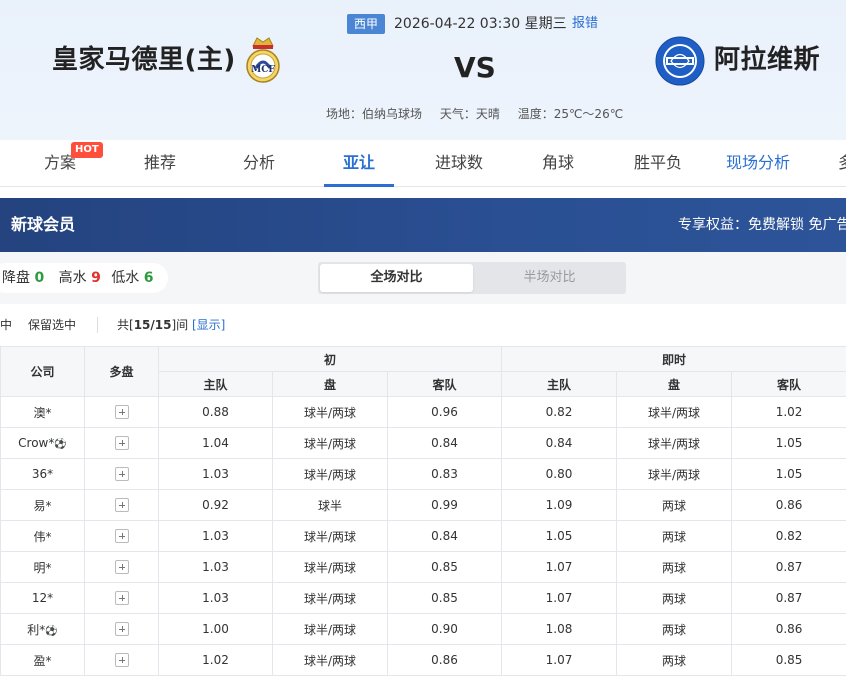 Image resolution: width=846 pixels, height=678 pixels. I want to click on company-cell: 伟*, so click(42, 536).